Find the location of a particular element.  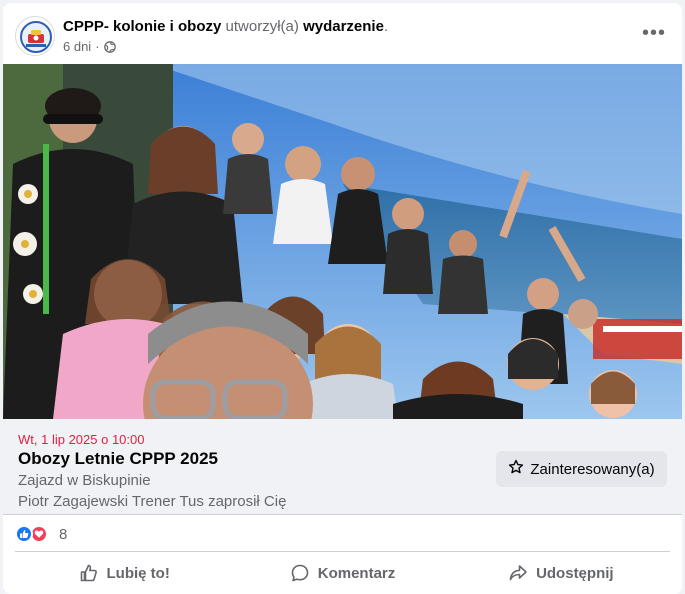

action-end: . is located at coordinates (386, 26).